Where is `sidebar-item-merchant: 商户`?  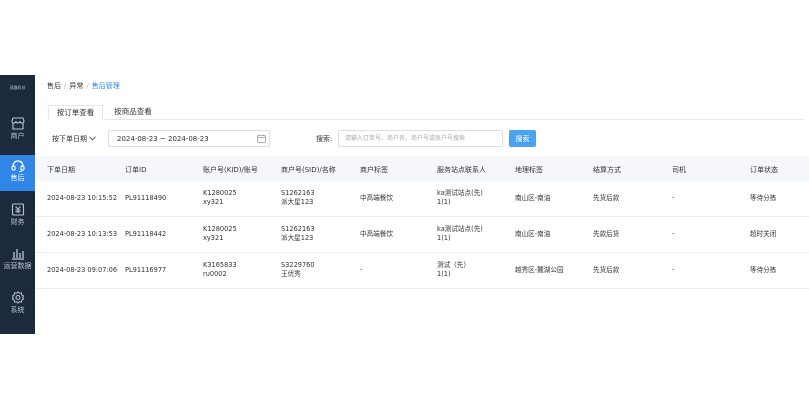
sidebar-item-merchant: 商户 is located at coordinates (17, 131).